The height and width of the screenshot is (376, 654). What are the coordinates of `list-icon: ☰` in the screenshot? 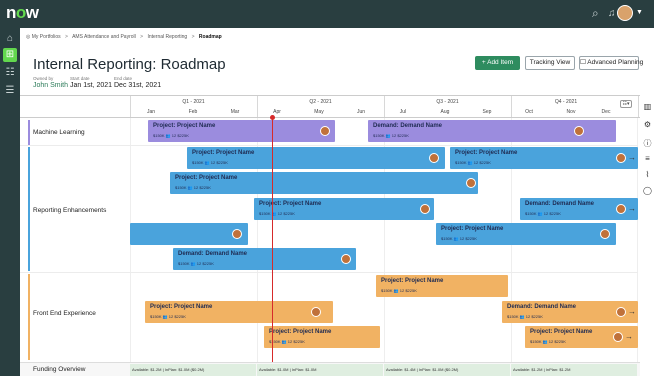 It's located at (10, 91).